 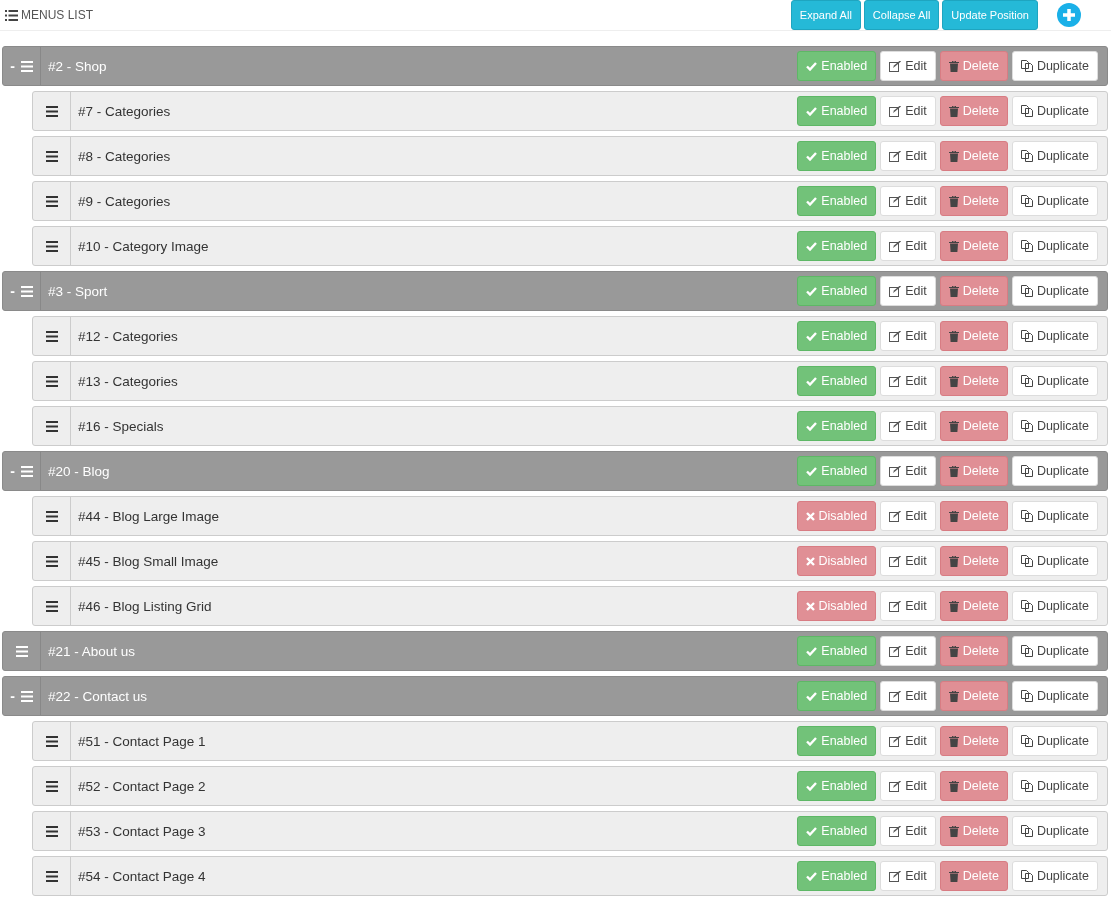 I want to click on toolbar-button: Update Position, so click(x=990, y=15).